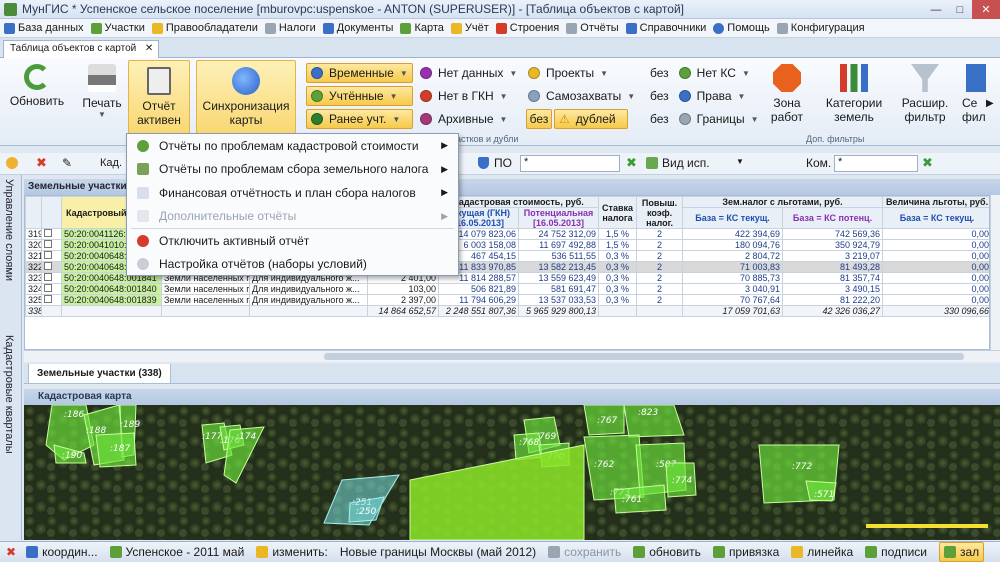  I want to click on kom-input: *, so click(876, 163).